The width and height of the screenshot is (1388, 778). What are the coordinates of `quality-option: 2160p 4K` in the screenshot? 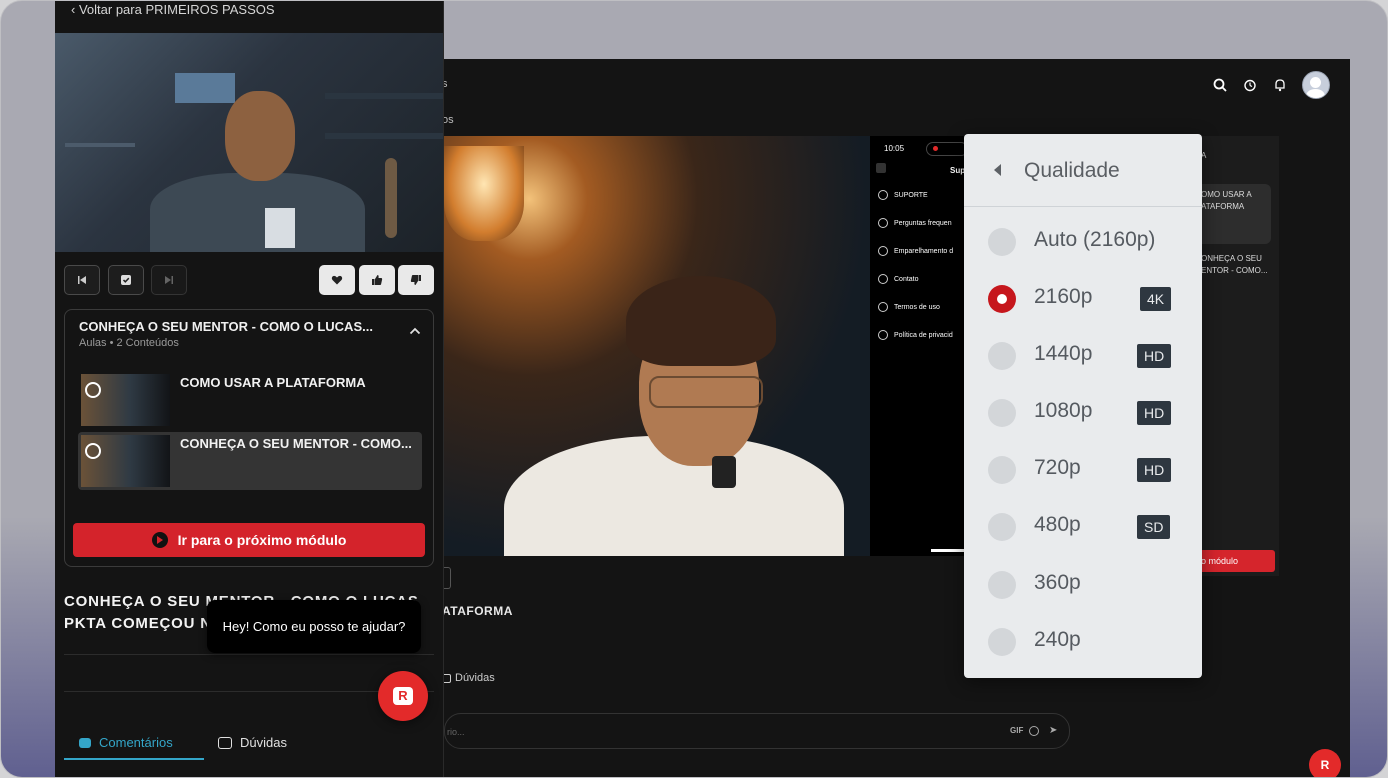 It's located at (1083, 299).